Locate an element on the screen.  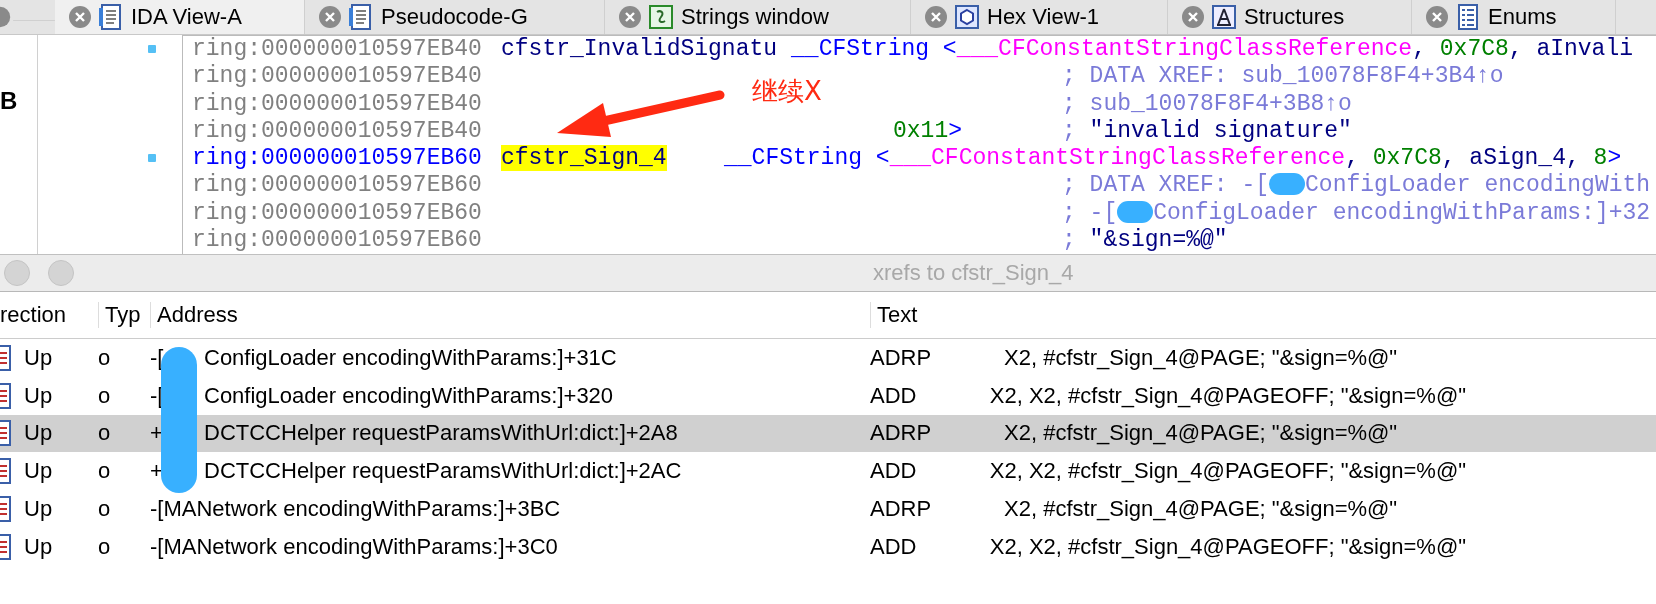
window-title: xrefs to cfstr_Sign_4 is located at coordinates (973, 273).